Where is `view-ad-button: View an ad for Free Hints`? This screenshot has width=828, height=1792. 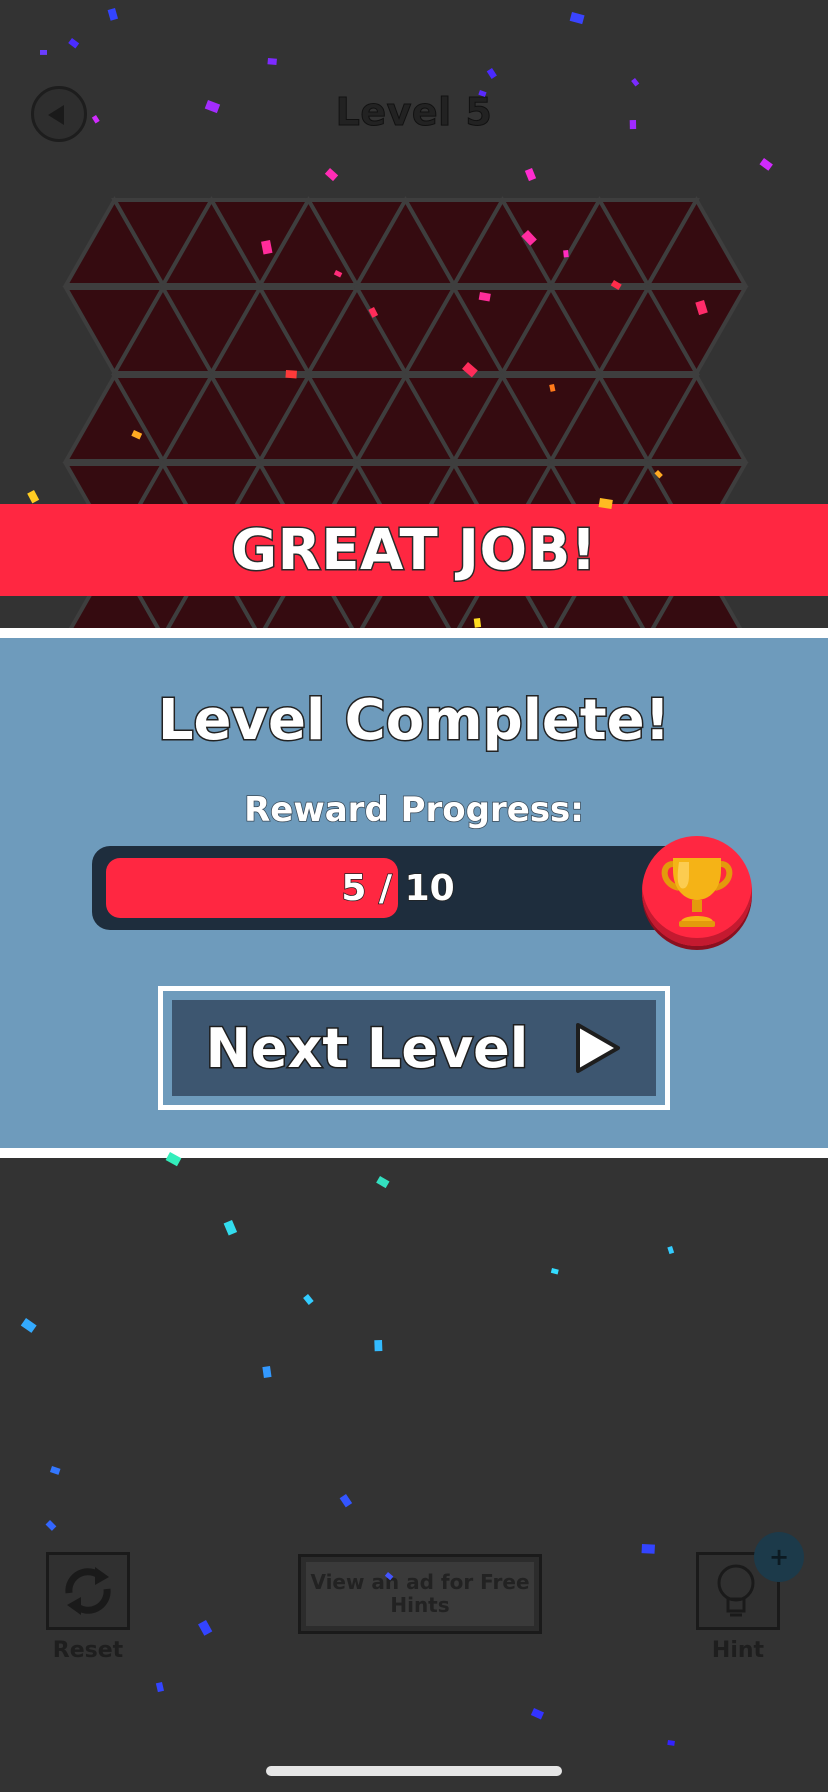
view-ad-button: View an ad for Free Hints is located at coordinates (420, 1594).